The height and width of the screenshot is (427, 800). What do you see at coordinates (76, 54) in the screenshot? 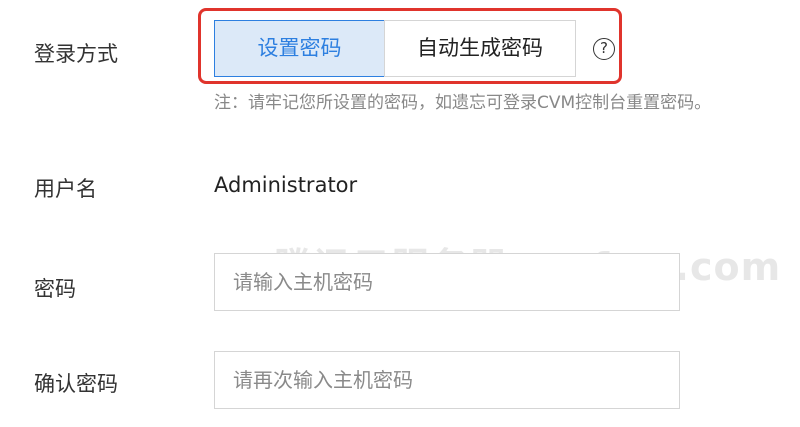
I see `login-method-label: 登录方式` at bounding box center [76, 54].